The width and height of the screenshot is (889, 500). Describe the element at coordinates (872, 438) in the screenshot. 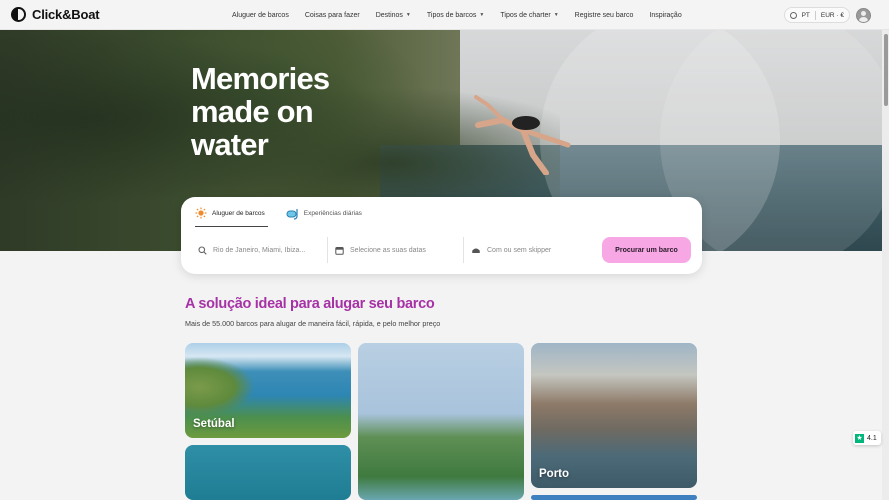

I see `rating-value: 4.1` at that location.